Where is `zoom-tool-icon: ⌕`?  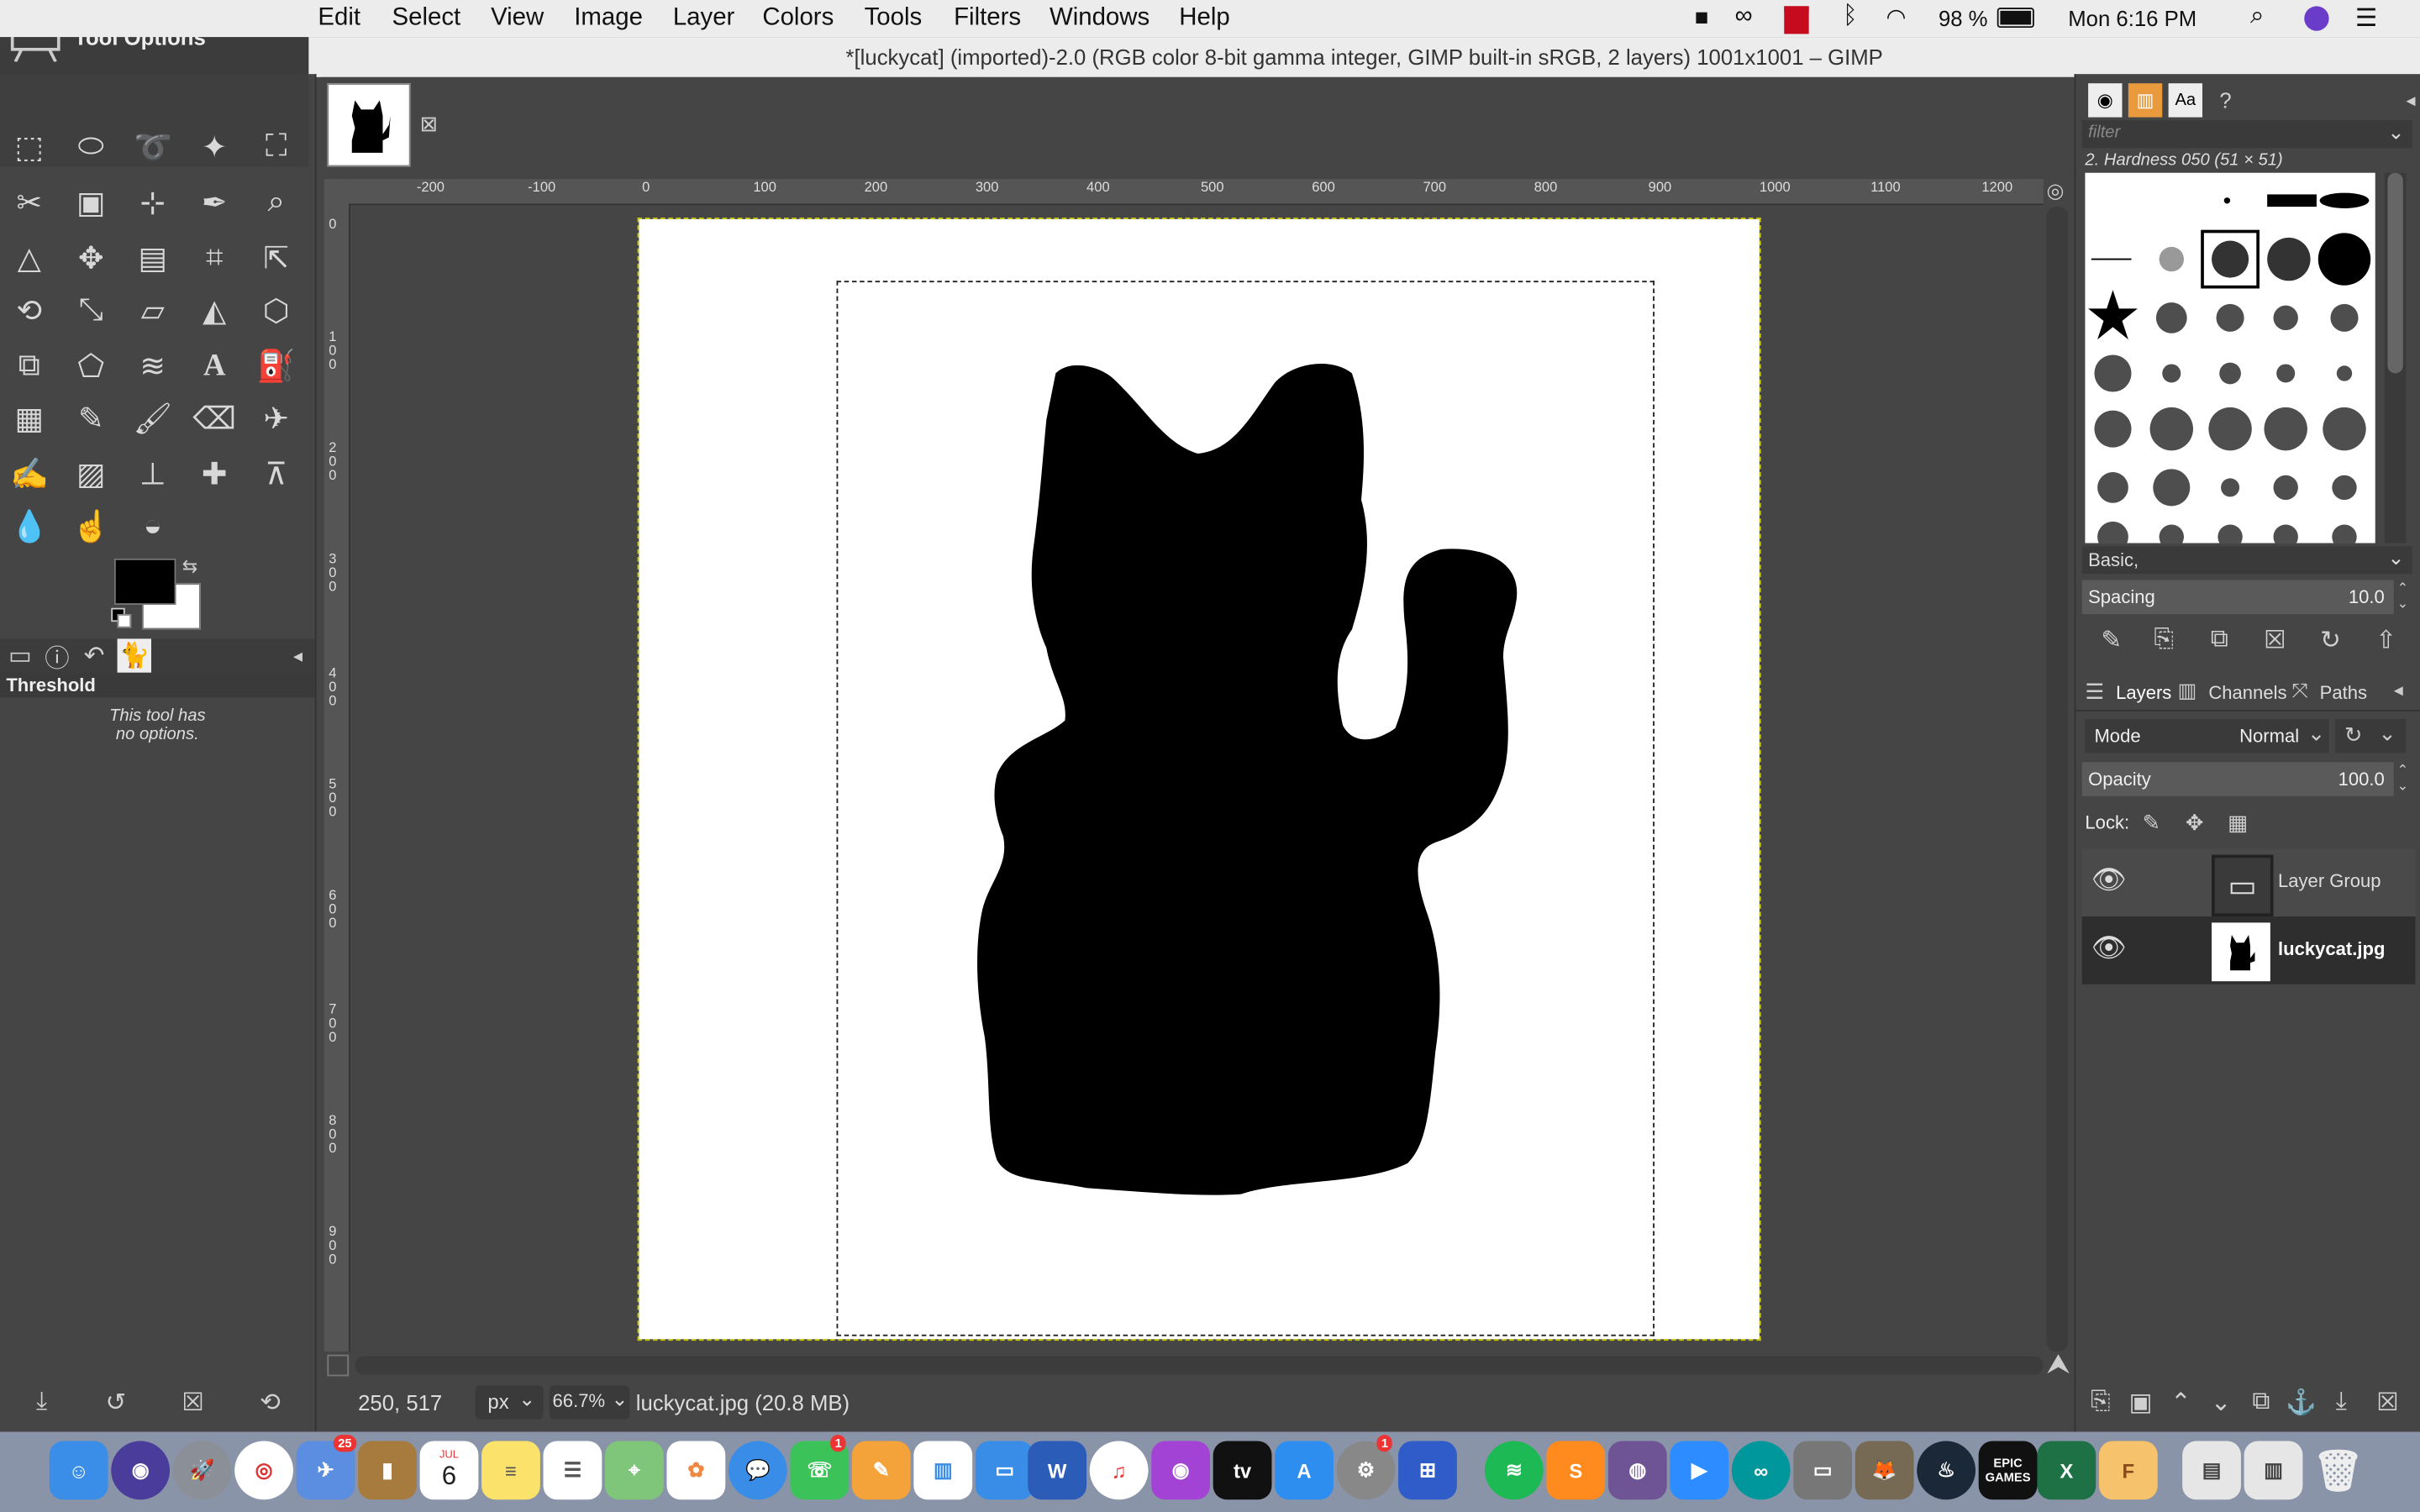
zoom-tool-icon: ⌕ is located at coordinates (276, 202).